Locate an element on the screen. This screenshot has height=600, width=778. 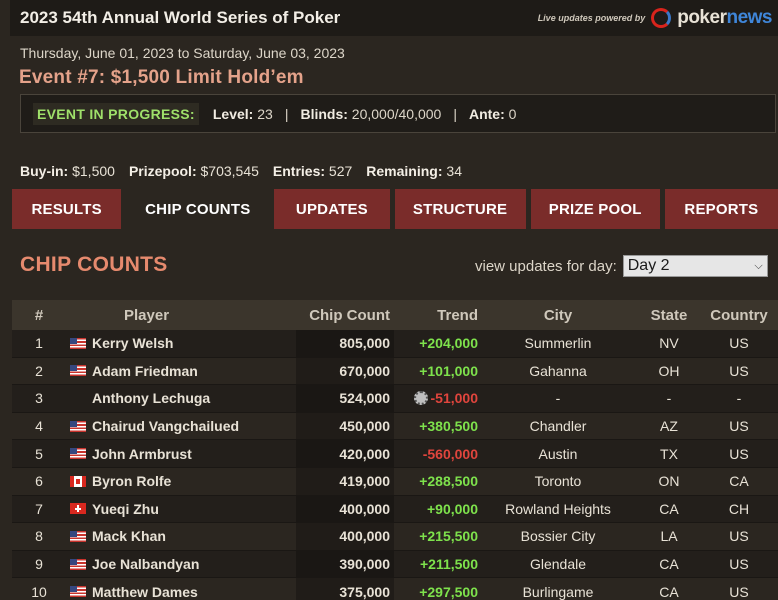
player-name-link: Matthew Dames is located at coordinates (145, 592).